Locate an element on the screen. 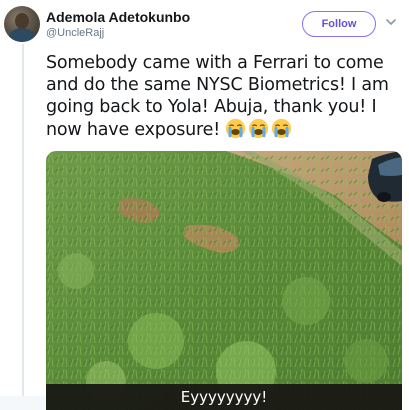  author-block: Ademola Adetokunbo @UncleRajj is located at coordinates (118, 25).